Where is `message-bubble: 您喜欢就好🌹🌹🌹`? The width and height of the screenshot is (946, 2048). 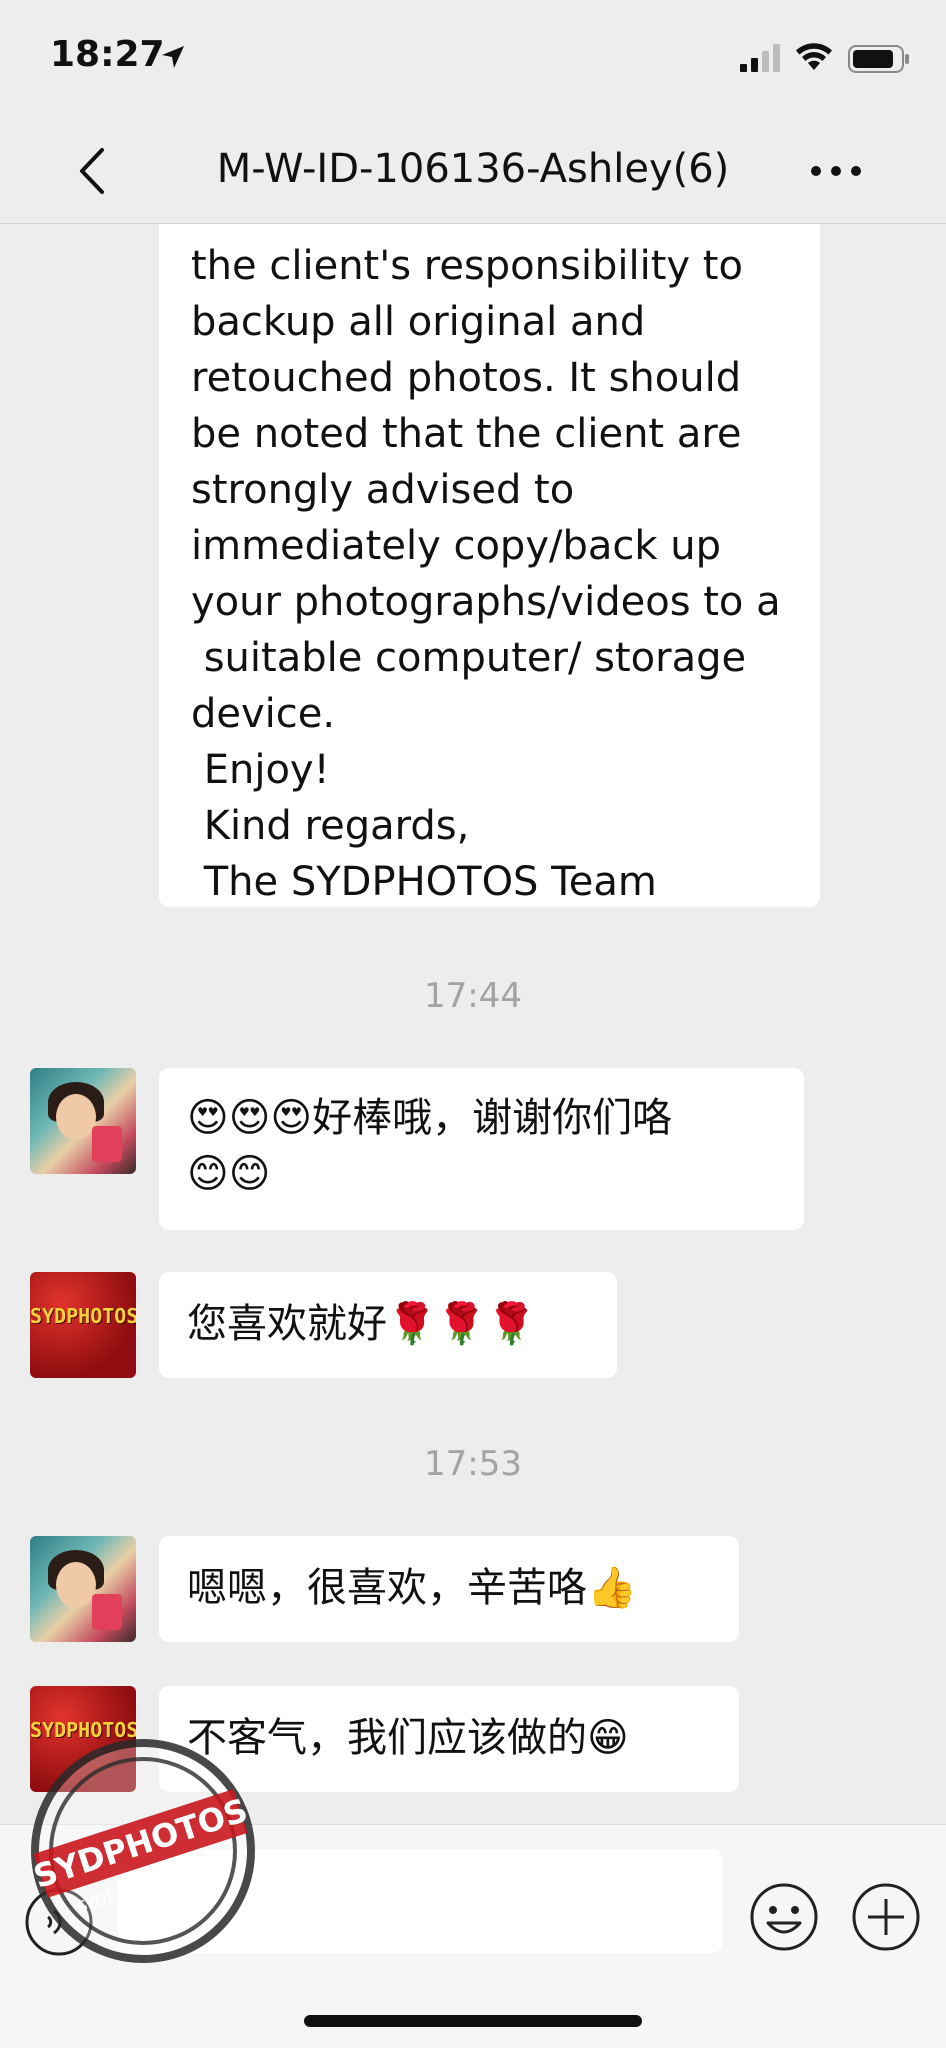
message-bubble: 您喜欢就好🌹🌹🌹 is located at coordinates (388, 1325).